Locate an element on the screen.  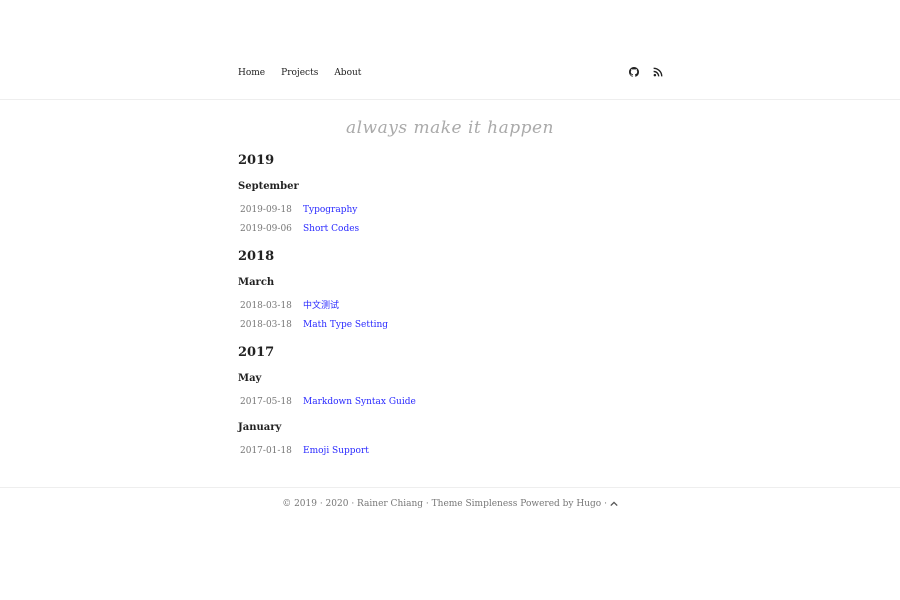
list-item: 2018-03-18 中文测试 is located at coordinates (453, 306).